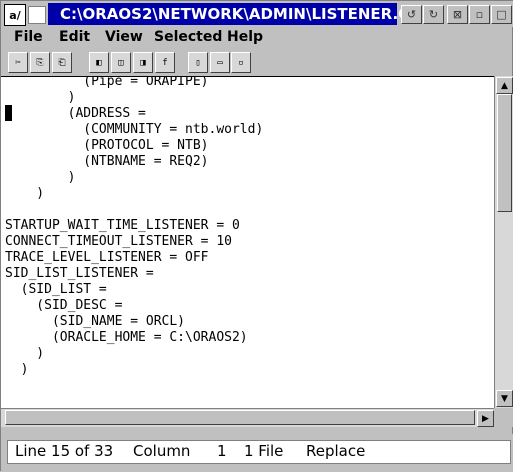  Describe the element at coordinates (122, 225) in the screenshot. I see `editor-line: STARTUP_WAIT_TIME_LISTENER = 0` at that location.